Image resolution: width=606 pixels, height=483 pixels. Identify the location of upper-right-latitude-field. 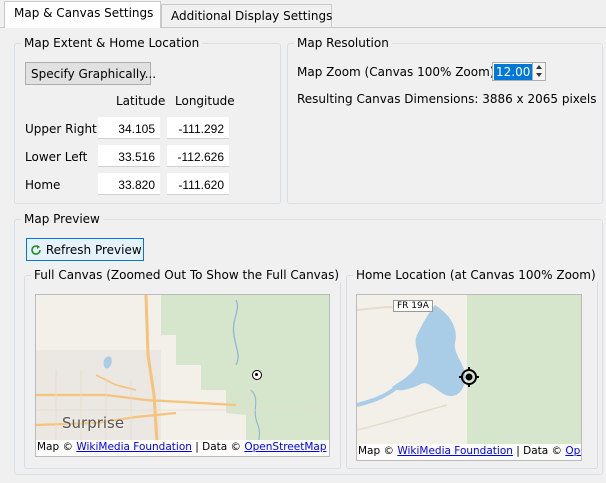
(129, 128).